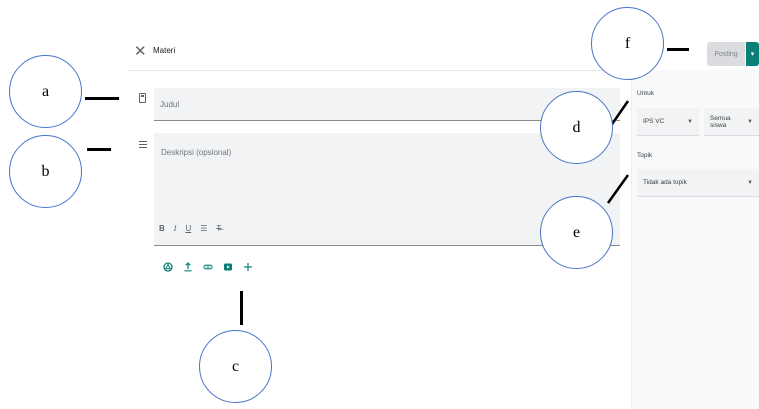 This screenshot has height=409, width=759. I want to click on class-select-value: IPS VC, so click(654, 121).